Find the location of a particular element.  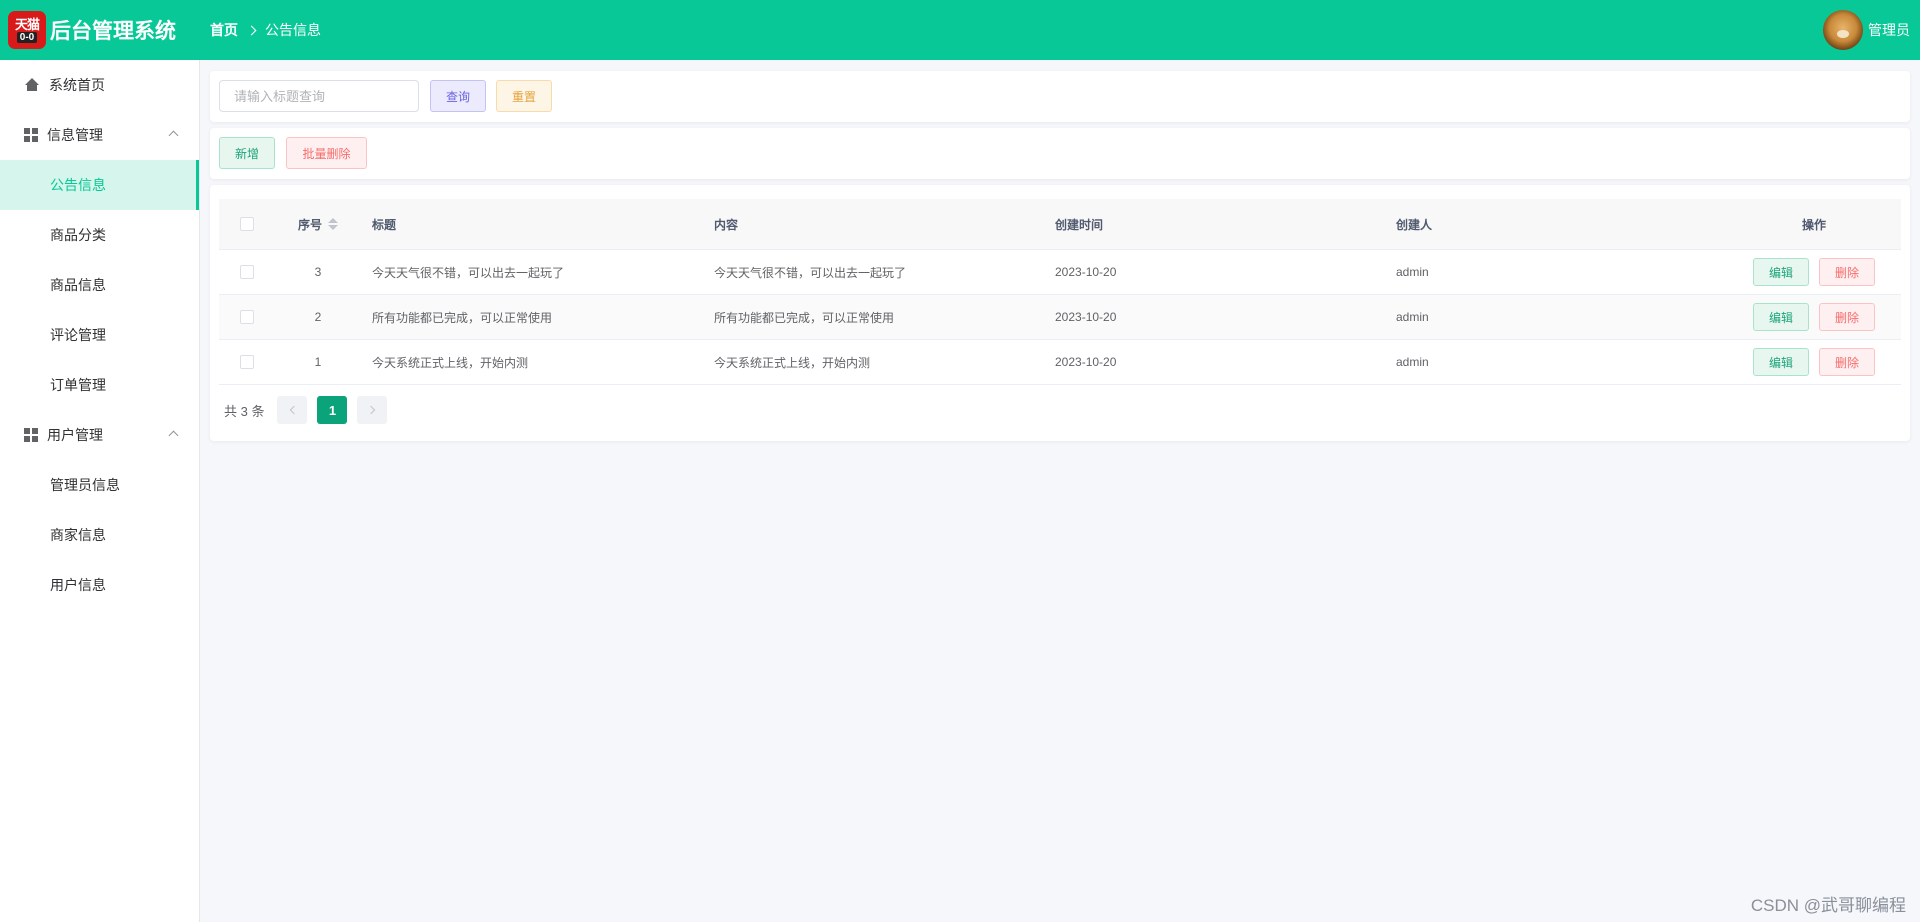

home-icon is located at coordinates (32, 85).